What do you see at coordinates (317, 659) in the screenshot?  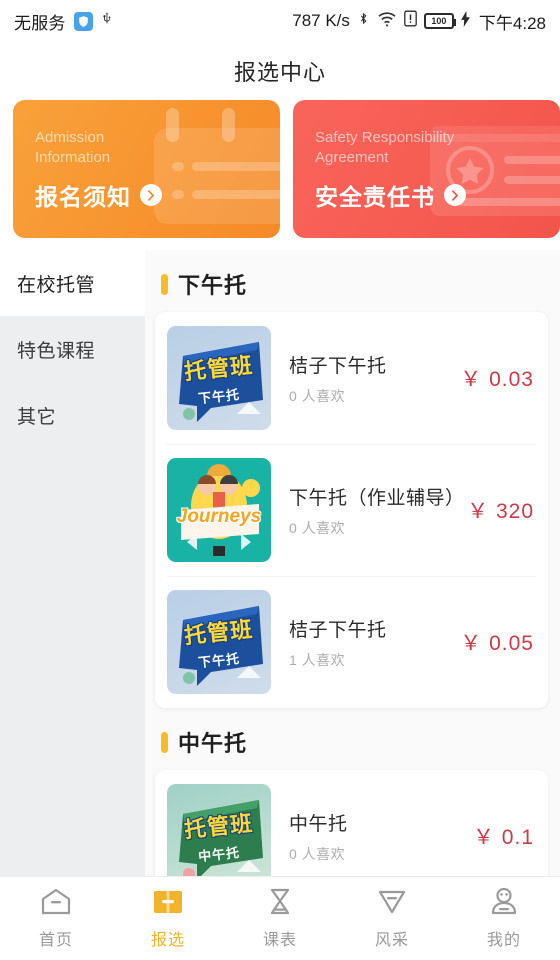 I see `course-likes: 1 人喜欢` at bounding box center [317, 659].